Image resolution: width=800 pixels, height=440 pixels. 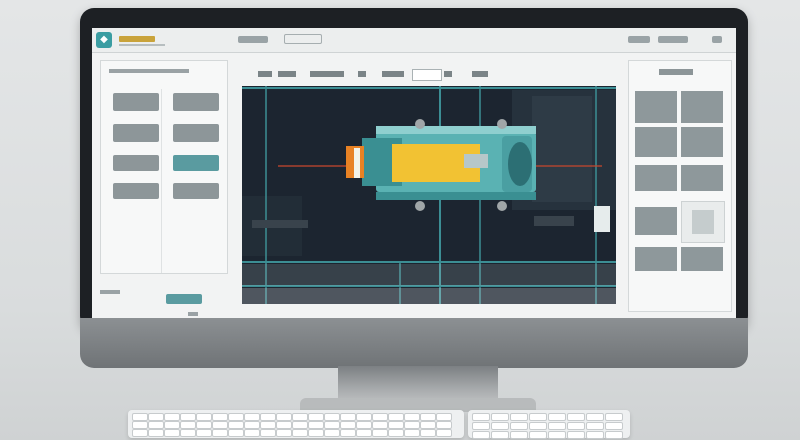 What do you see at coordinates (184, 299) in the screenshot?
I see `status-button` at bounding box center [184, 299].